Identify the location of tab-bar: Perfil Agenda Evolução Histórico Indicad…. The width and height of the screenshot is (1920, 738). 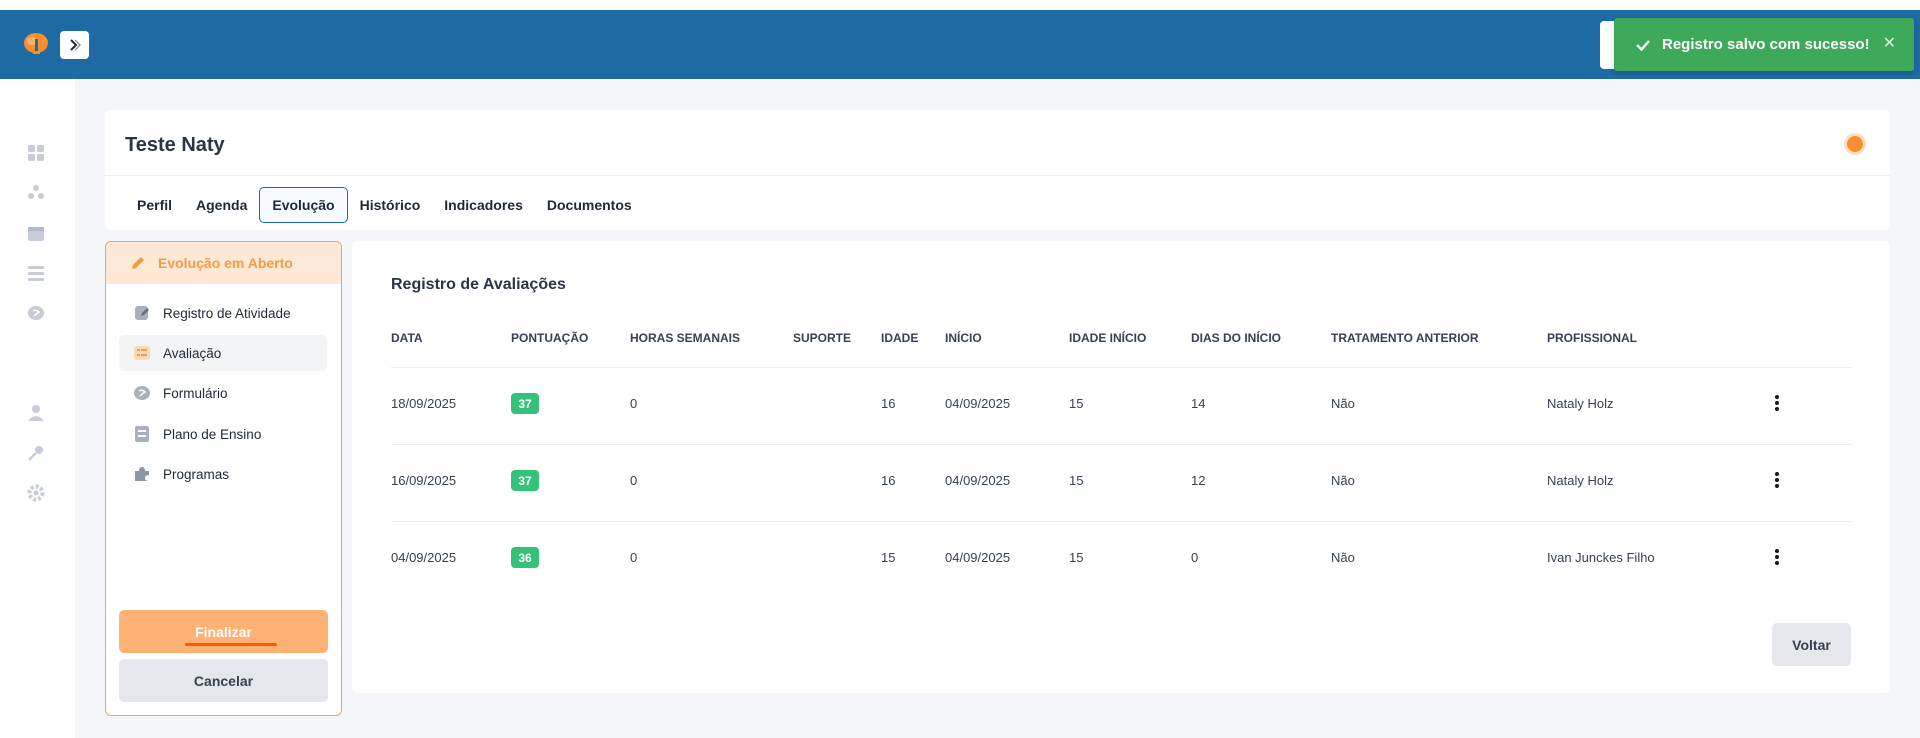
(384, 205).